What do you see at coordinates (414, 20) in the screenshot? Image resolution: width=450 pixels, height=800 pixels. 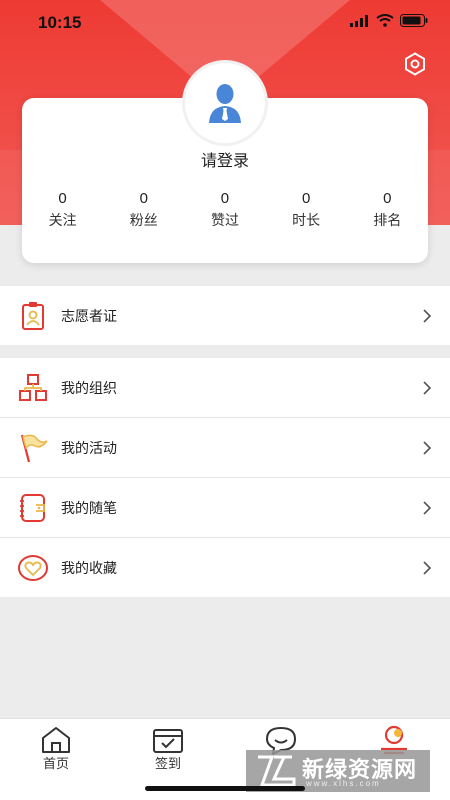 I see `battery-icon` at bounding box center [414, 20].